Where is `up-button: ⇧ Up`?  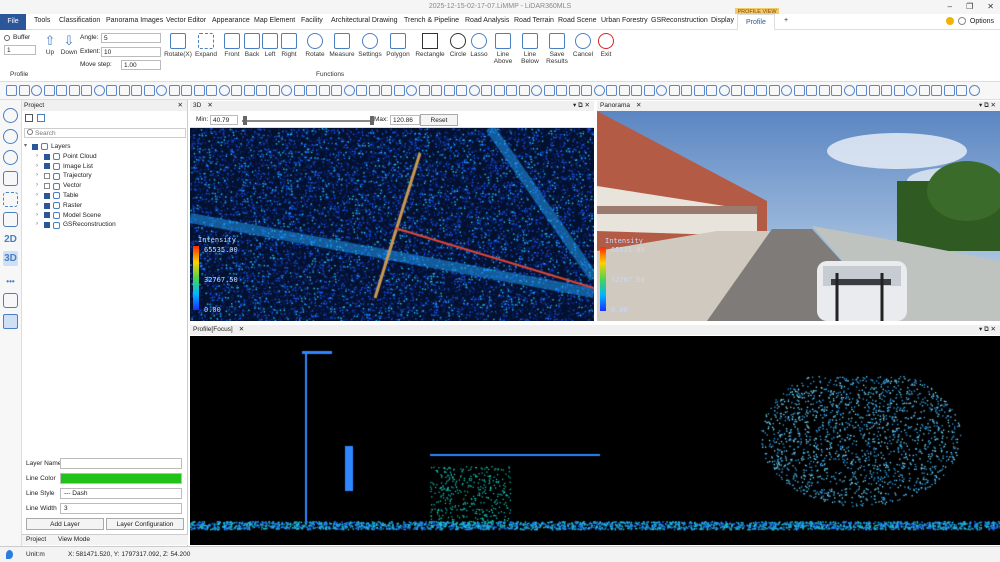 up-button: ⇧ Up is located at coordinates (50, 44).